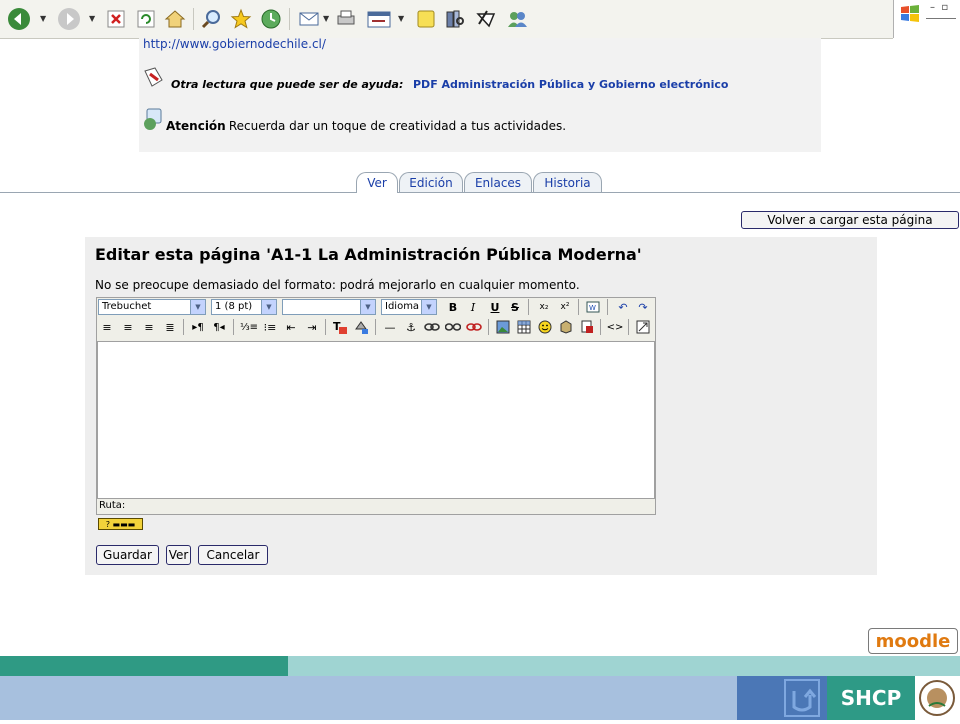 The height and width of the screenshot is (724, 960). I want to click on research-icon, so click(455, 19).